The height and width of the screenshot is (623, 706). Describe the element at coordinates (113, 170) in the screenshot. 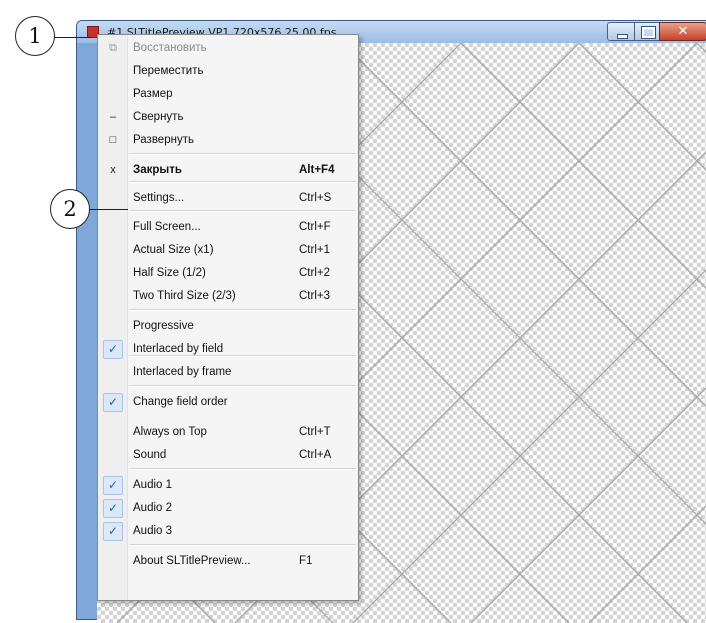

I see `close-icon: x` at that location.